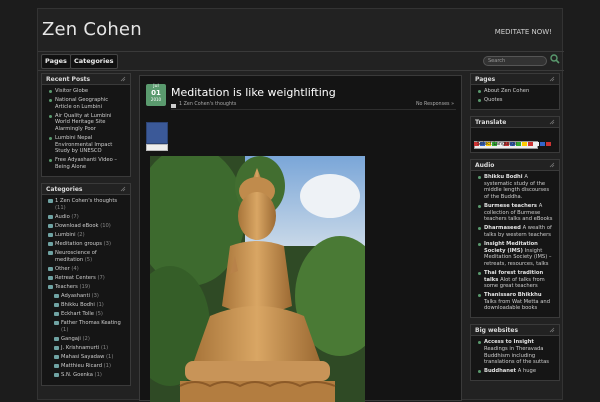 This screenshot has height=402, width=600. What do you see at coordinates (555, 59) in the screenshot?
I see `search-icon` at bounding box center [555, 59].